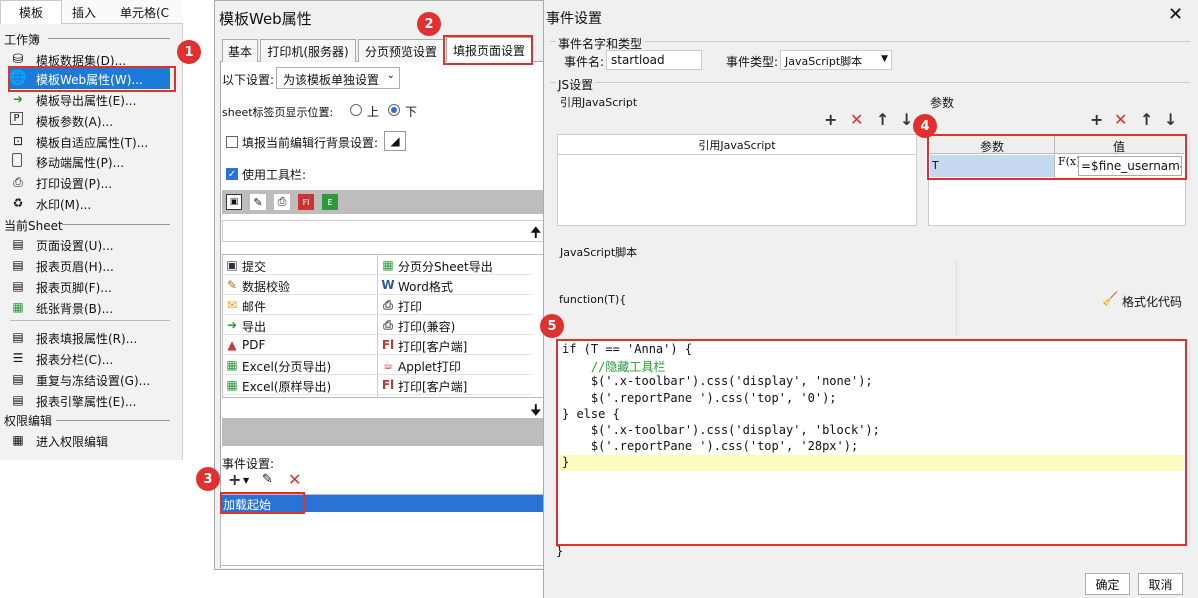  I want to click on toolbar-option-word: W Word格式, so click(455, 285).